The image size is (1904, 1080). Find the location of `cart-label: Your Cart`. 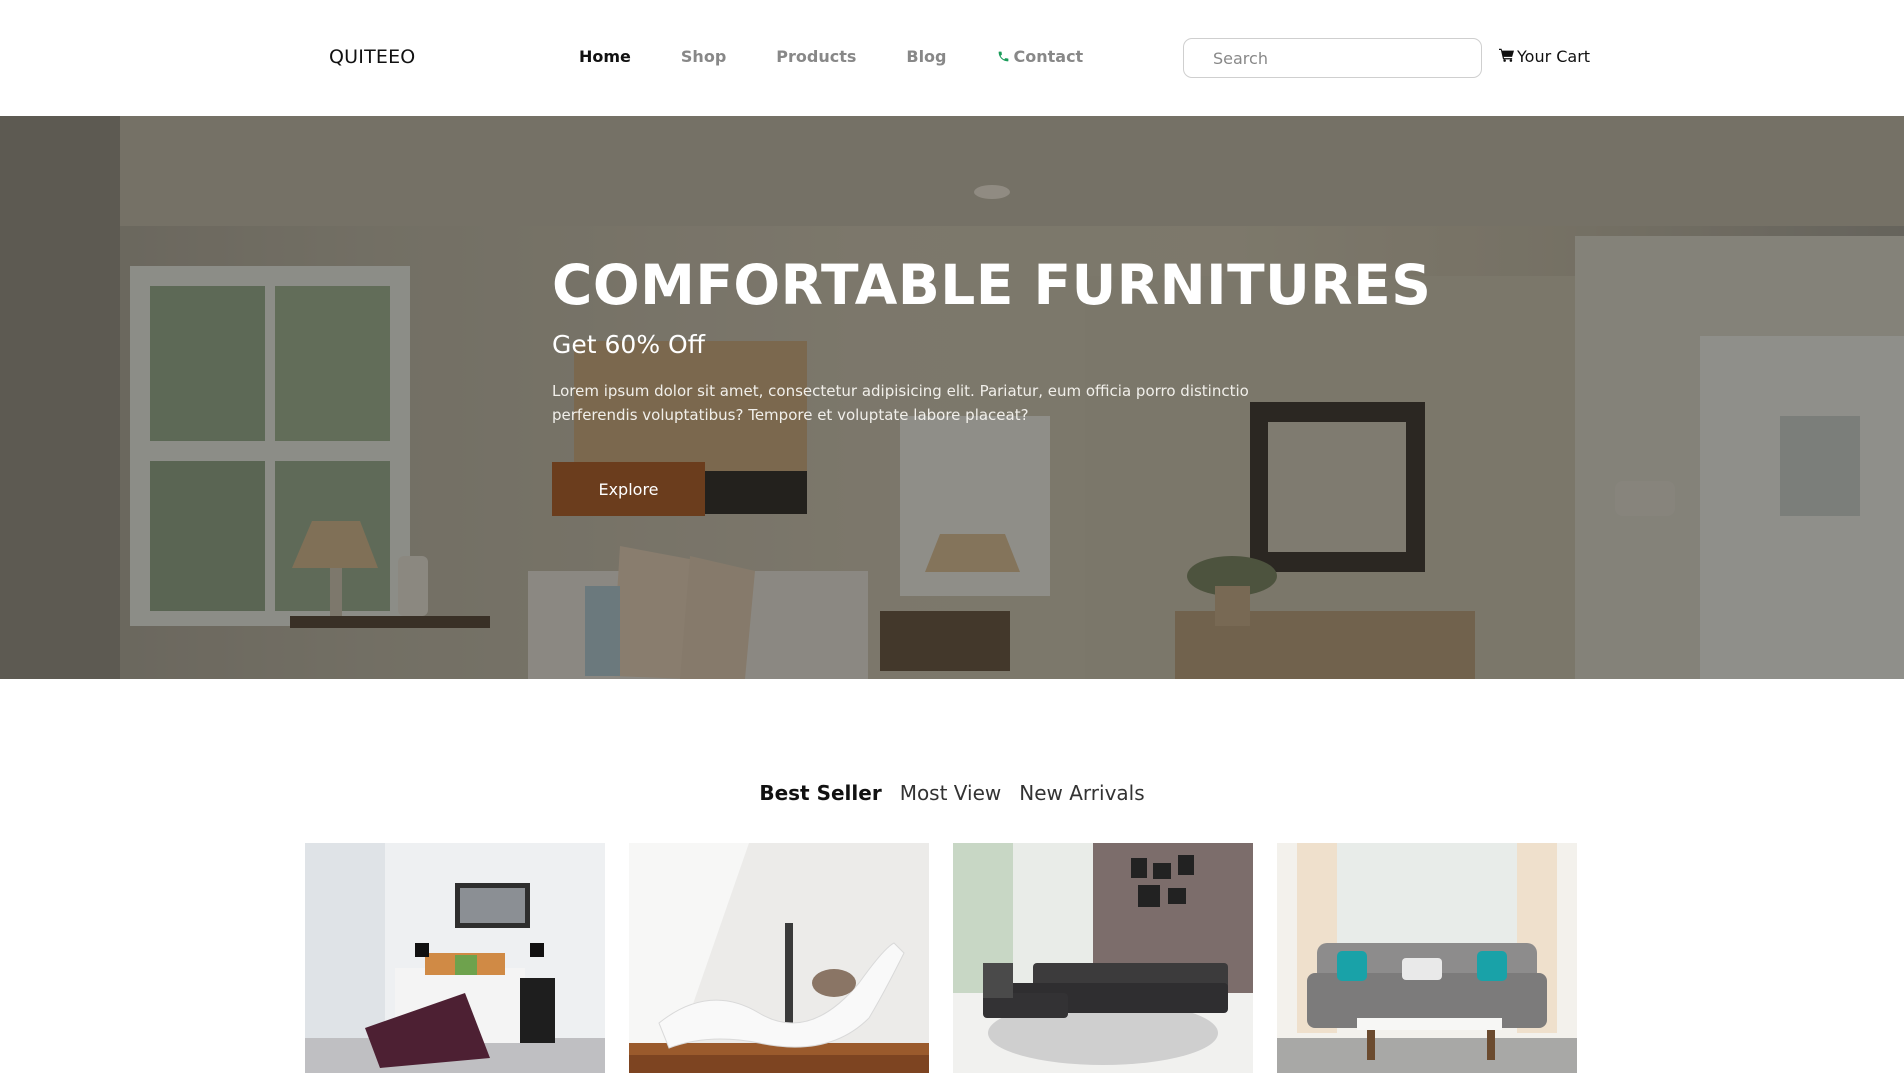

cart-label: Your Cart is located at coordinates (1554, 56).